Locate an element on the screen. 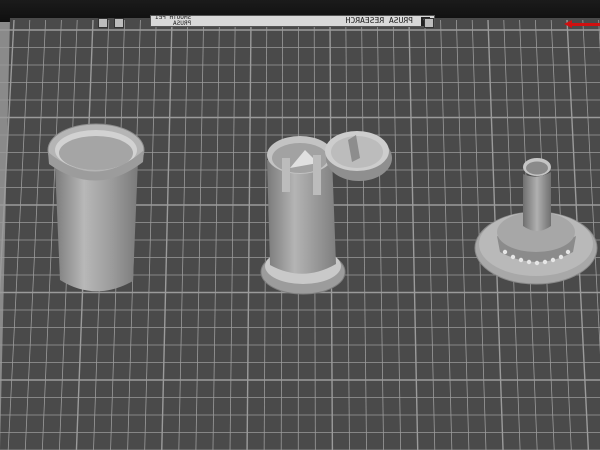 Image resolution: width=600 pixels, height=450 pixels. x-axis-indicator-icon is located at coordinates (582, 24).